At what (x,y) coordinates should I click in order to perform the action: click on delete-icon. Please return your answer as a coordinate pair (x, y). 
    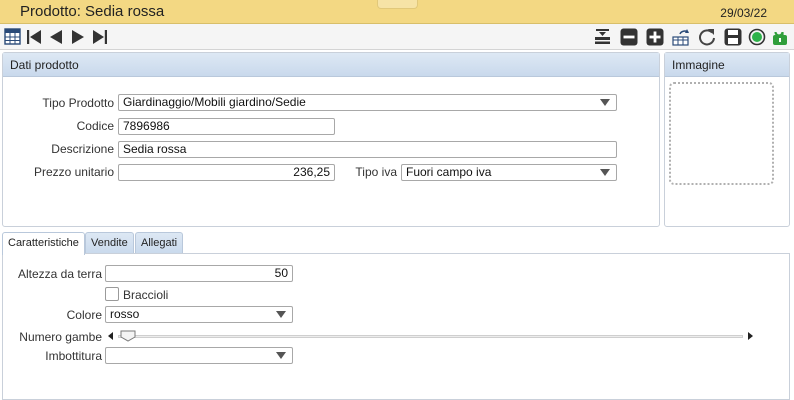
    Looking at the image, I should click on (628, 36).